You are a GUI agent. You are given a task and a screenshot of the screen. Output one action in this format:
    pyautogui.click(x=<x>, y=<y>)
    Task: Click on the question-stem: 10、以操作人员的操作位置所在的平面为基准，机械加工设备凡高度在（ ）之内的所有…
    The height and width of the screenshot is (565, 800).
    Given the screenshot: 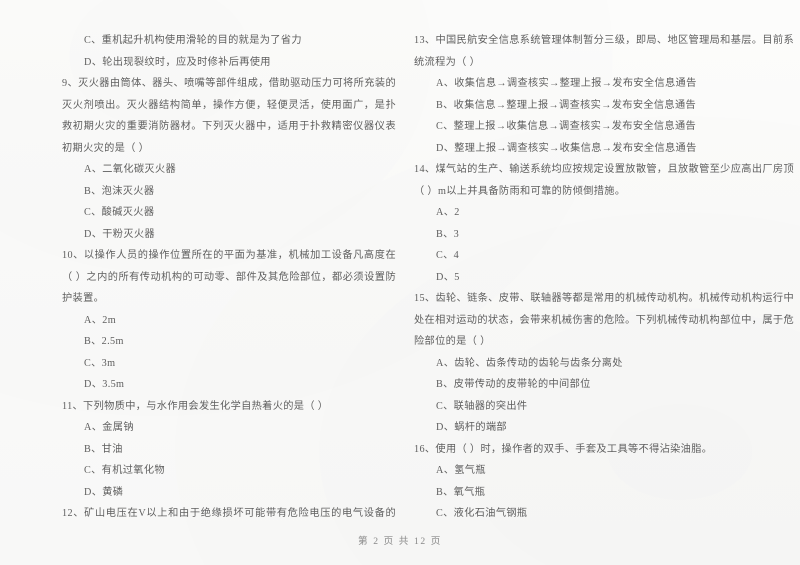 What is the action you would take?
    pyautogui.click(x=229, y=277)
    